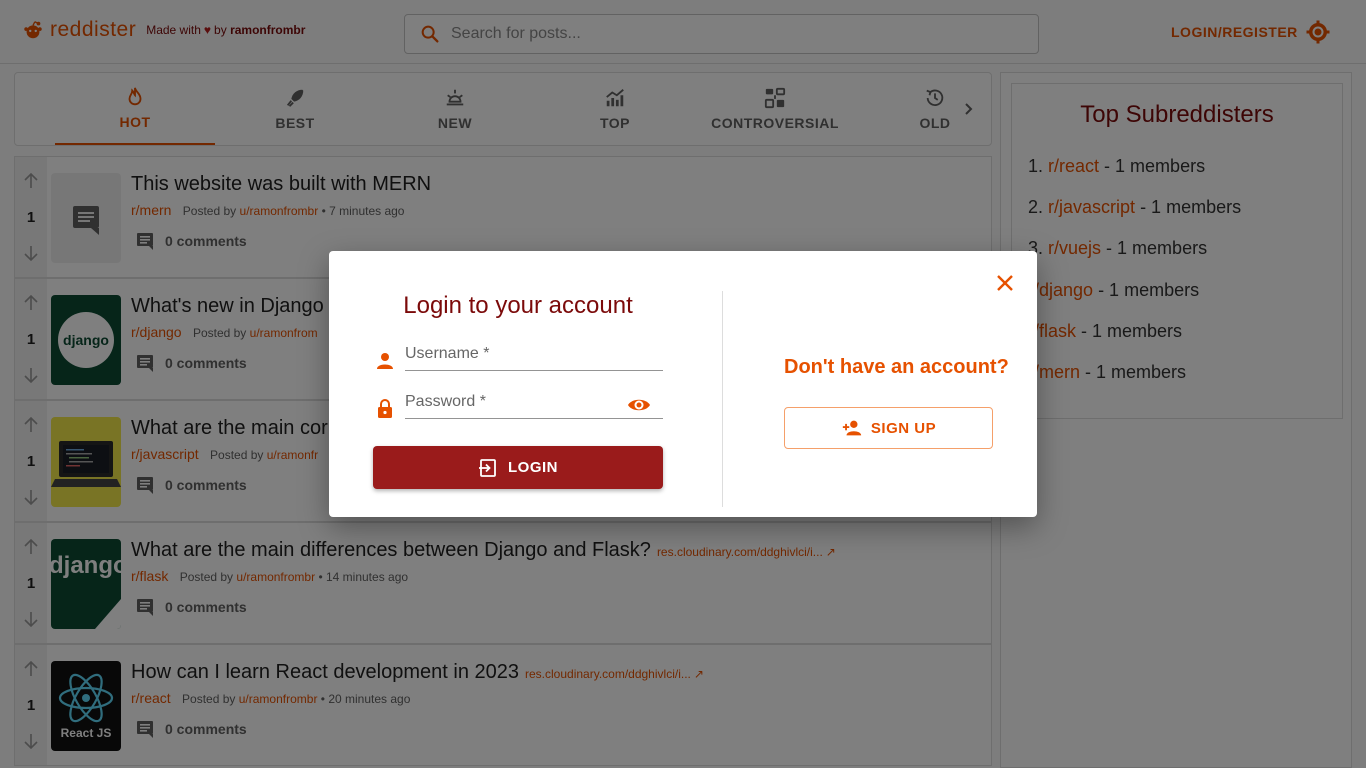 The height and width of the screenshot is (768, 1366). What do you see at coordinates (518, 305) in the screenshot?
I see `login-heading: Login to your account` at bounding box center [518, 305].